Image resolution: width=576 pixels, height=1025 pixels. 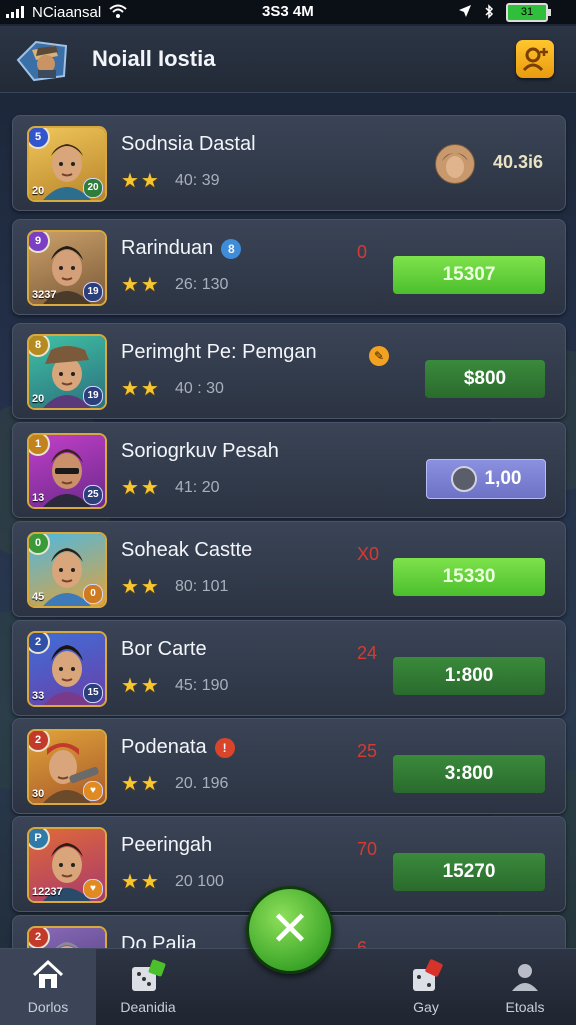 I want to click on player-name: Perimght Pe: Pemgan, so click(x=219, y=352).